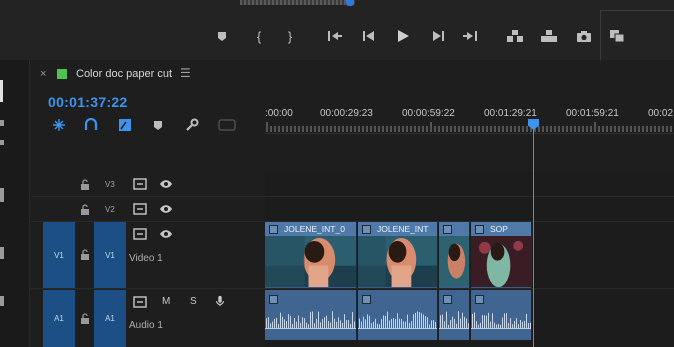  I want to click on add-marker-icon, so click(125, 125).